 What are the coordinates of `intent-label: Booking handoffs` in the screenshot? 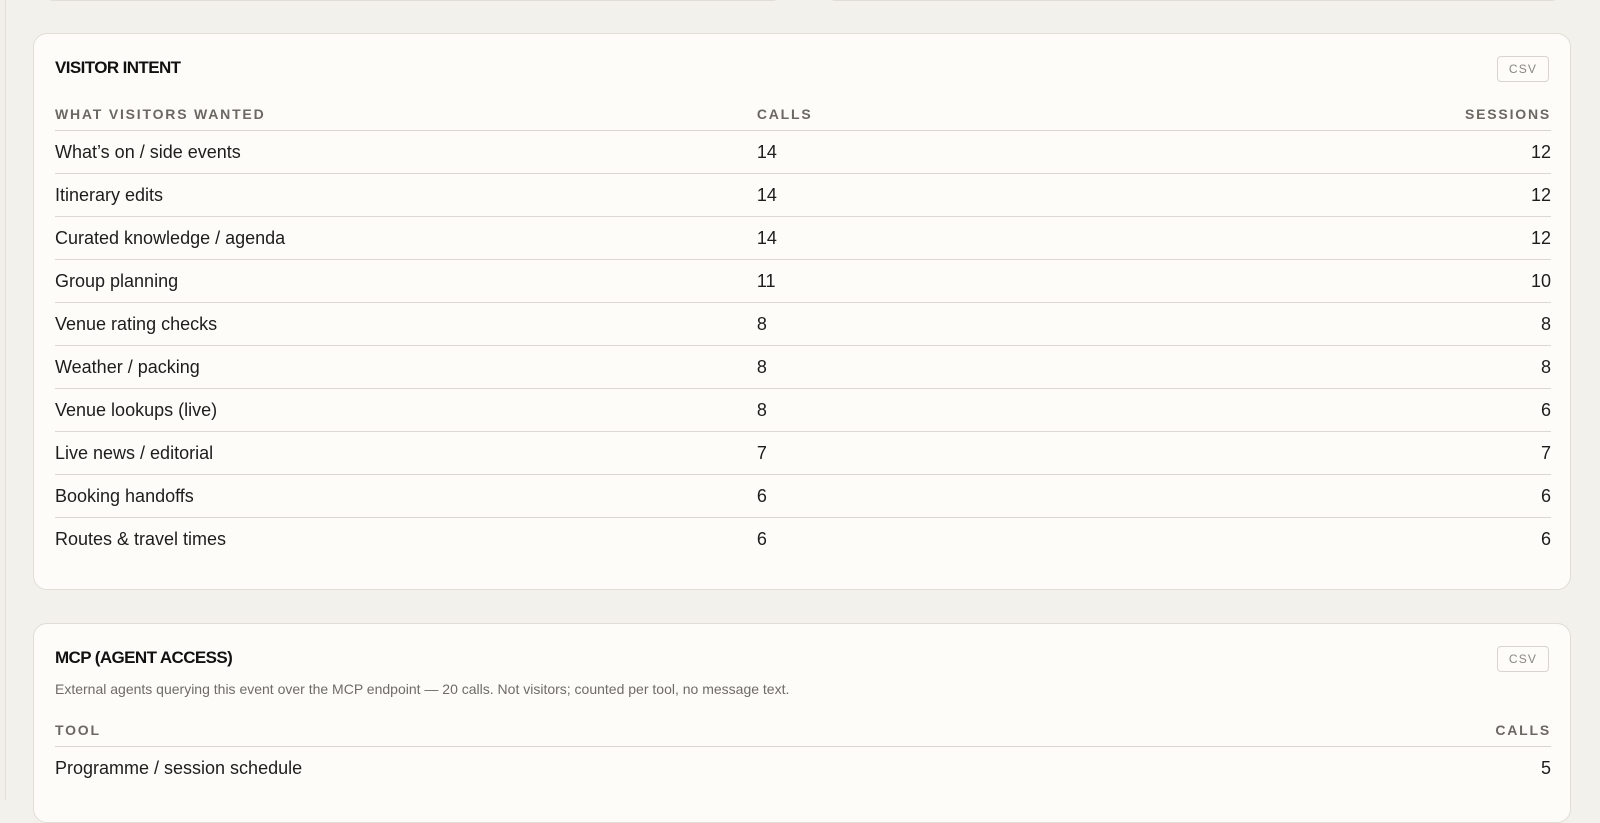 It's located at (406, 496).